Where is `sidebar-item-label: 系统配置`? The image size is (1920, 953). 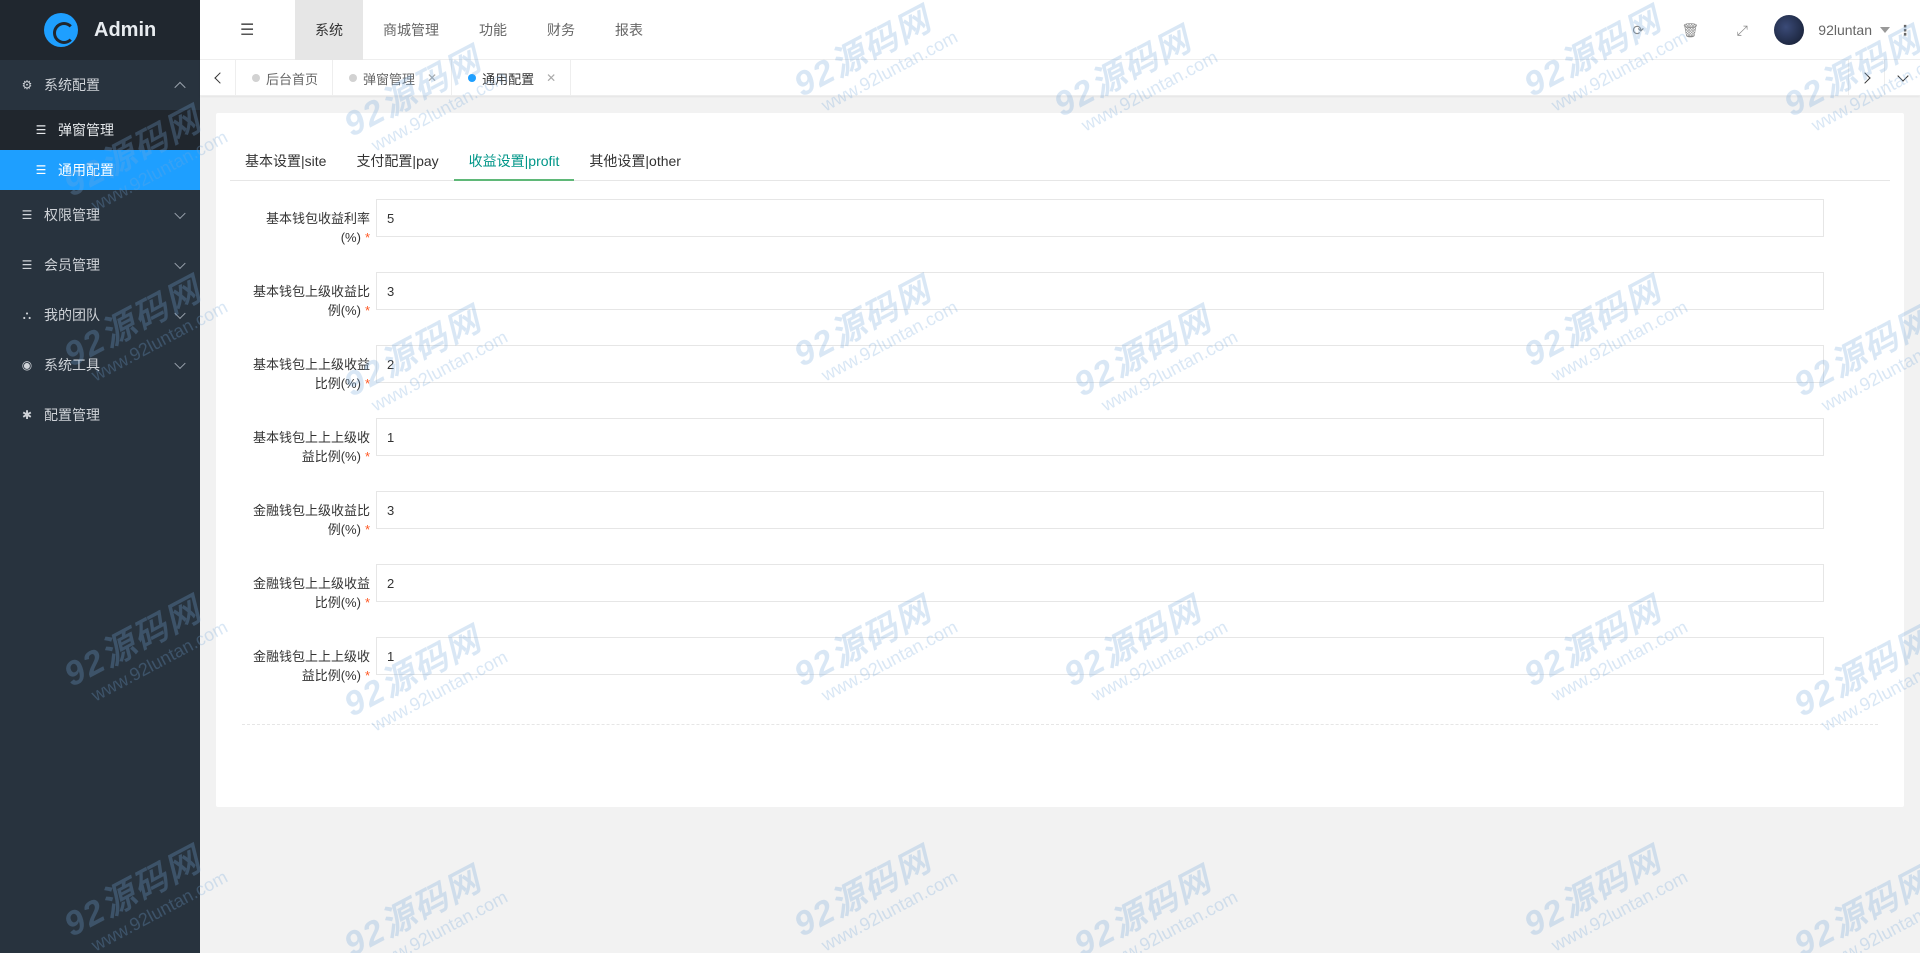 sidebar-item-label: 系统配置 is located at coordinates (72, 85).